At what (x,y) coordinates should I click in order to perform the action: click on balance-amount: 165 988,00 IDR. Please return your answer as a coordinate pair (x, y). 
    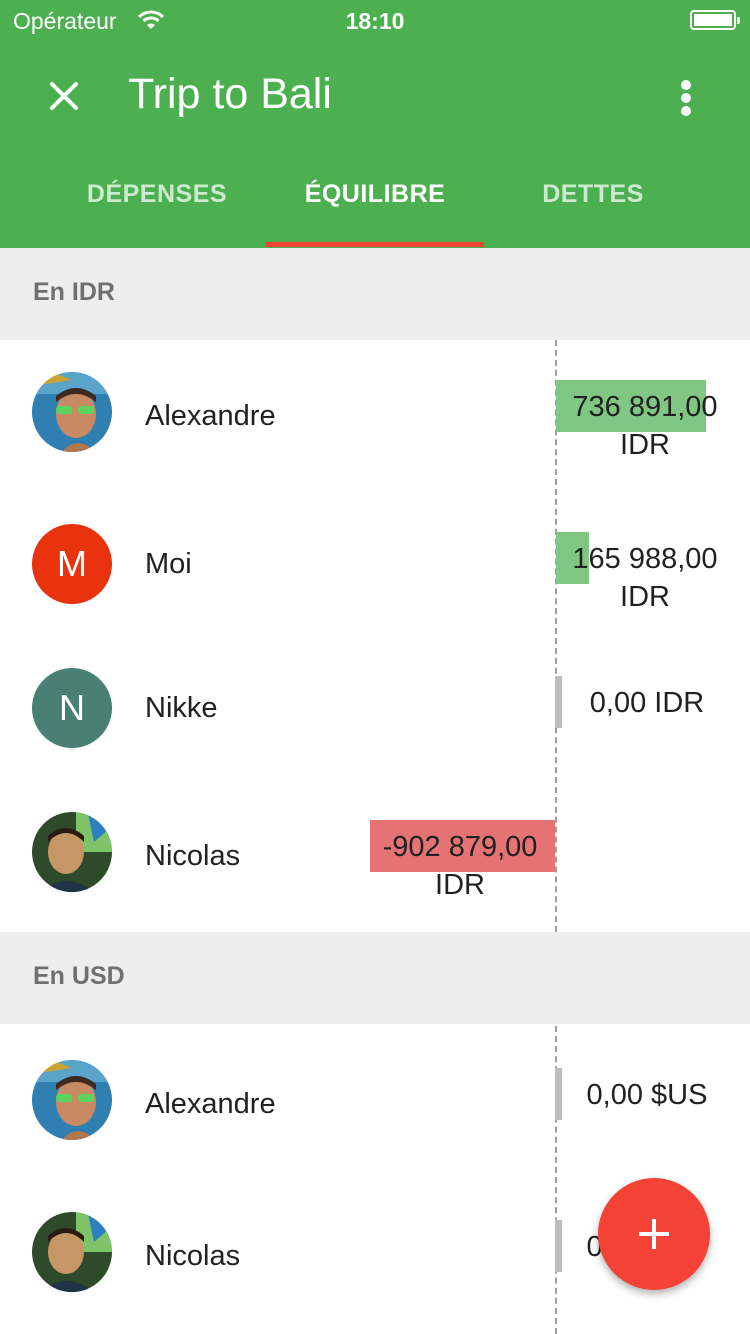
    Looking at the image, I should click on (645, 578).